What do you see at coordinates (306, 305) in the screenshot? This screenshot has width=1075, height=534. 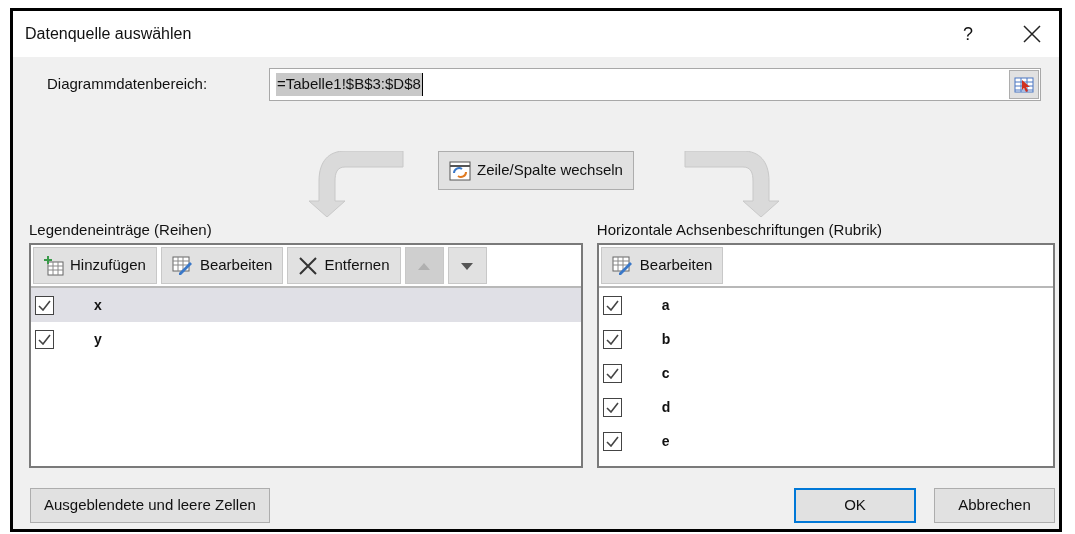 I see `list-item: x` at bounding box center [306, 305].